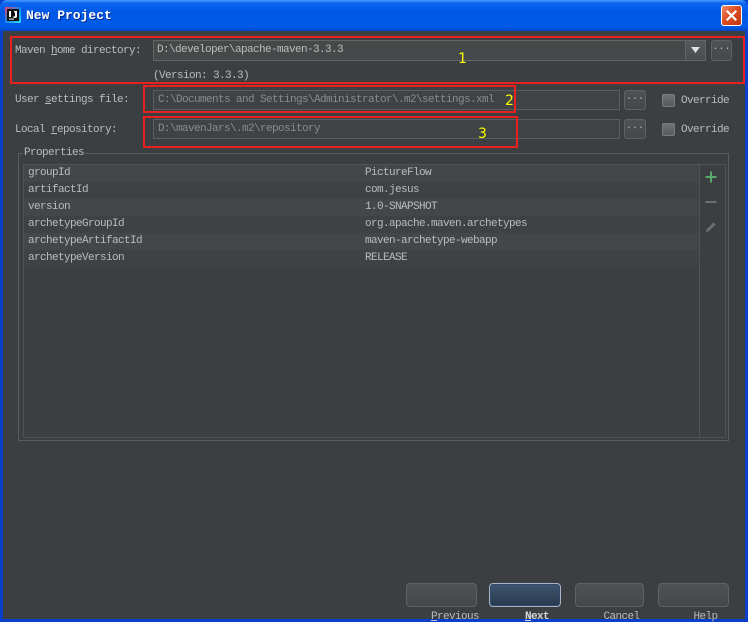  What do you see at coordinates (446, 224) in the screenshot?
I see `property-value: org.apache.maven.archetypes` at bounding box center [446, 224].